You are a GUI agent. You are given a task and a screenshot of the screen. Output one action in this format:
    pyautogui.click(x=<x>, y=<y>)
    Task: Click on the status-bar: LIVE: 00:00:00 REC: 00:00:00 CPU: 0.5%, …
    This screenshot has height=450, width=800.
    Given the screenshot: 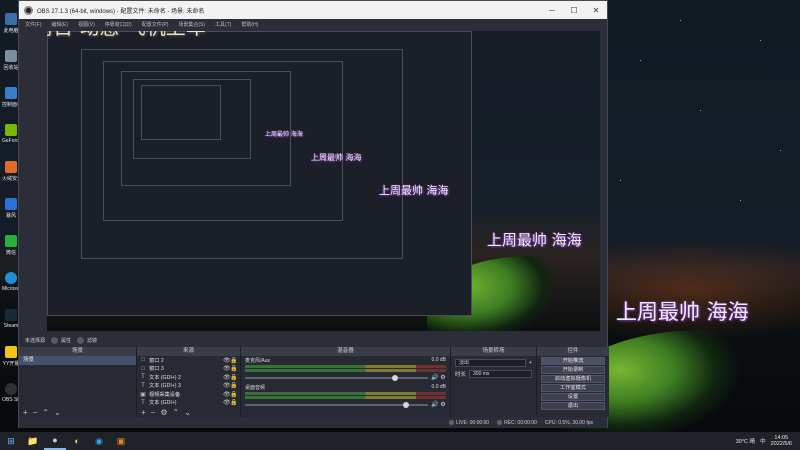 What is the action you would take?
    pyautogui.click(x=313, y=423)
    